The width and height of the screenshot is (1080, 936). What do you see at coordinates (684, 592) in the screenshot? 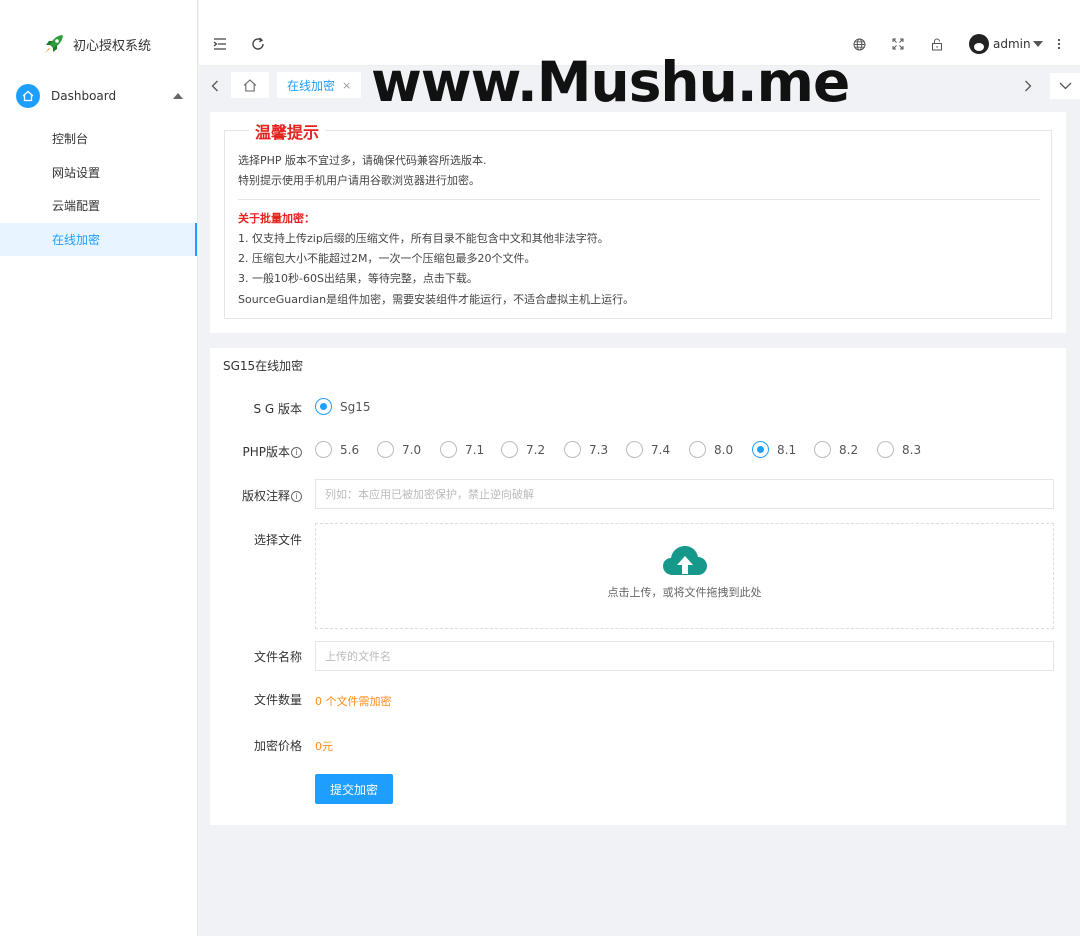
I see `upload-hint: 点击上传，或将文件拖拽到此处` at bounding box center [684, 592].